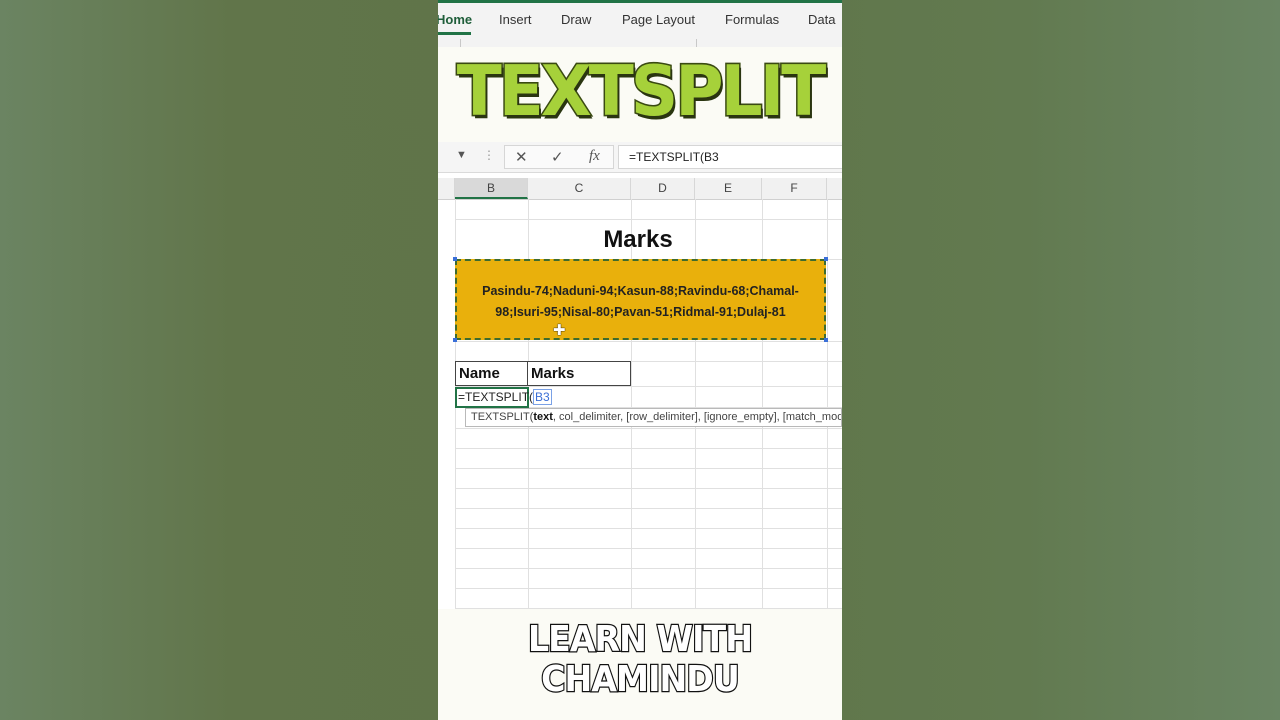 This screenshot has width=1280, height=720. Describe the element at coordinates (521, 157) in the screenshot. I see `cancel-icon: ✕` at that location.